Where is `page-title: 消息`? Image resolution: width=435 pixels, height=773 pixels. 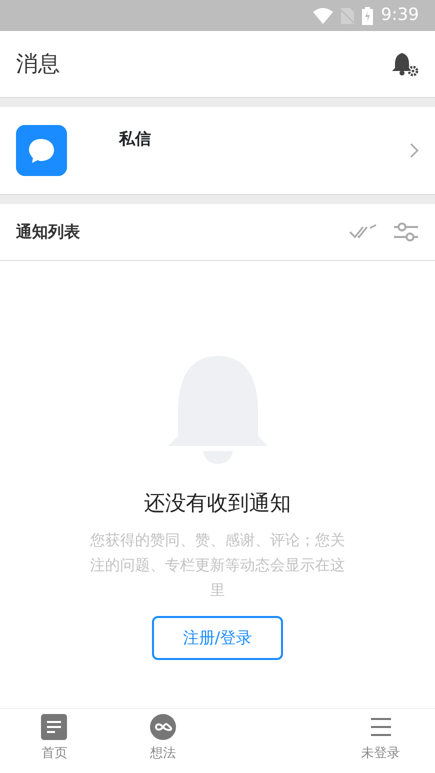
page-title: 消息 is located at coordinates (38, 64).